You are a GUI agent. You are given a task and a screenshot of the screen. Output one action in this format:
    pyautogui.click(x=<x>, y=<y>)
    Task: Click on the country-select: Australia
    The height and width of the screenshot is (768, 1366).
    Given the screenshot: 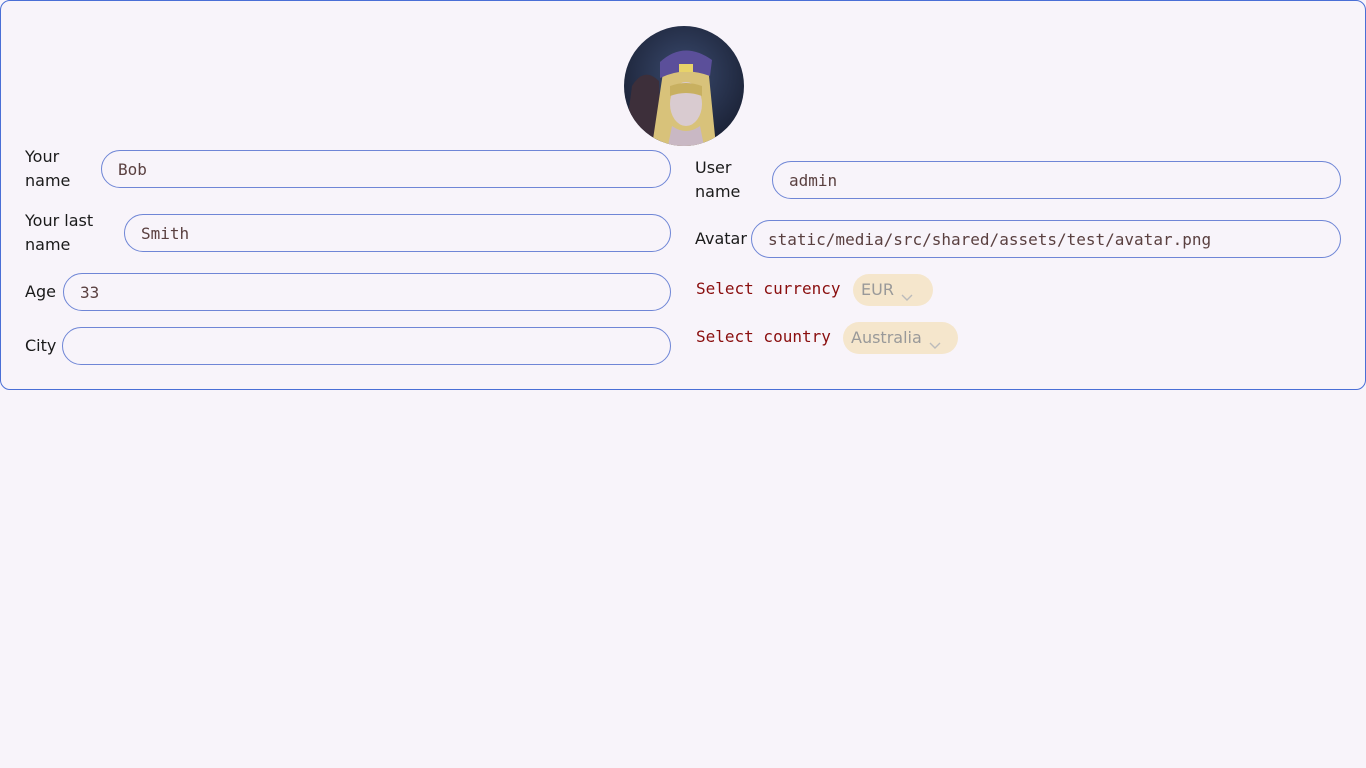 What is the action you would take?
    pyautogui.click(x=900, y=338)
    